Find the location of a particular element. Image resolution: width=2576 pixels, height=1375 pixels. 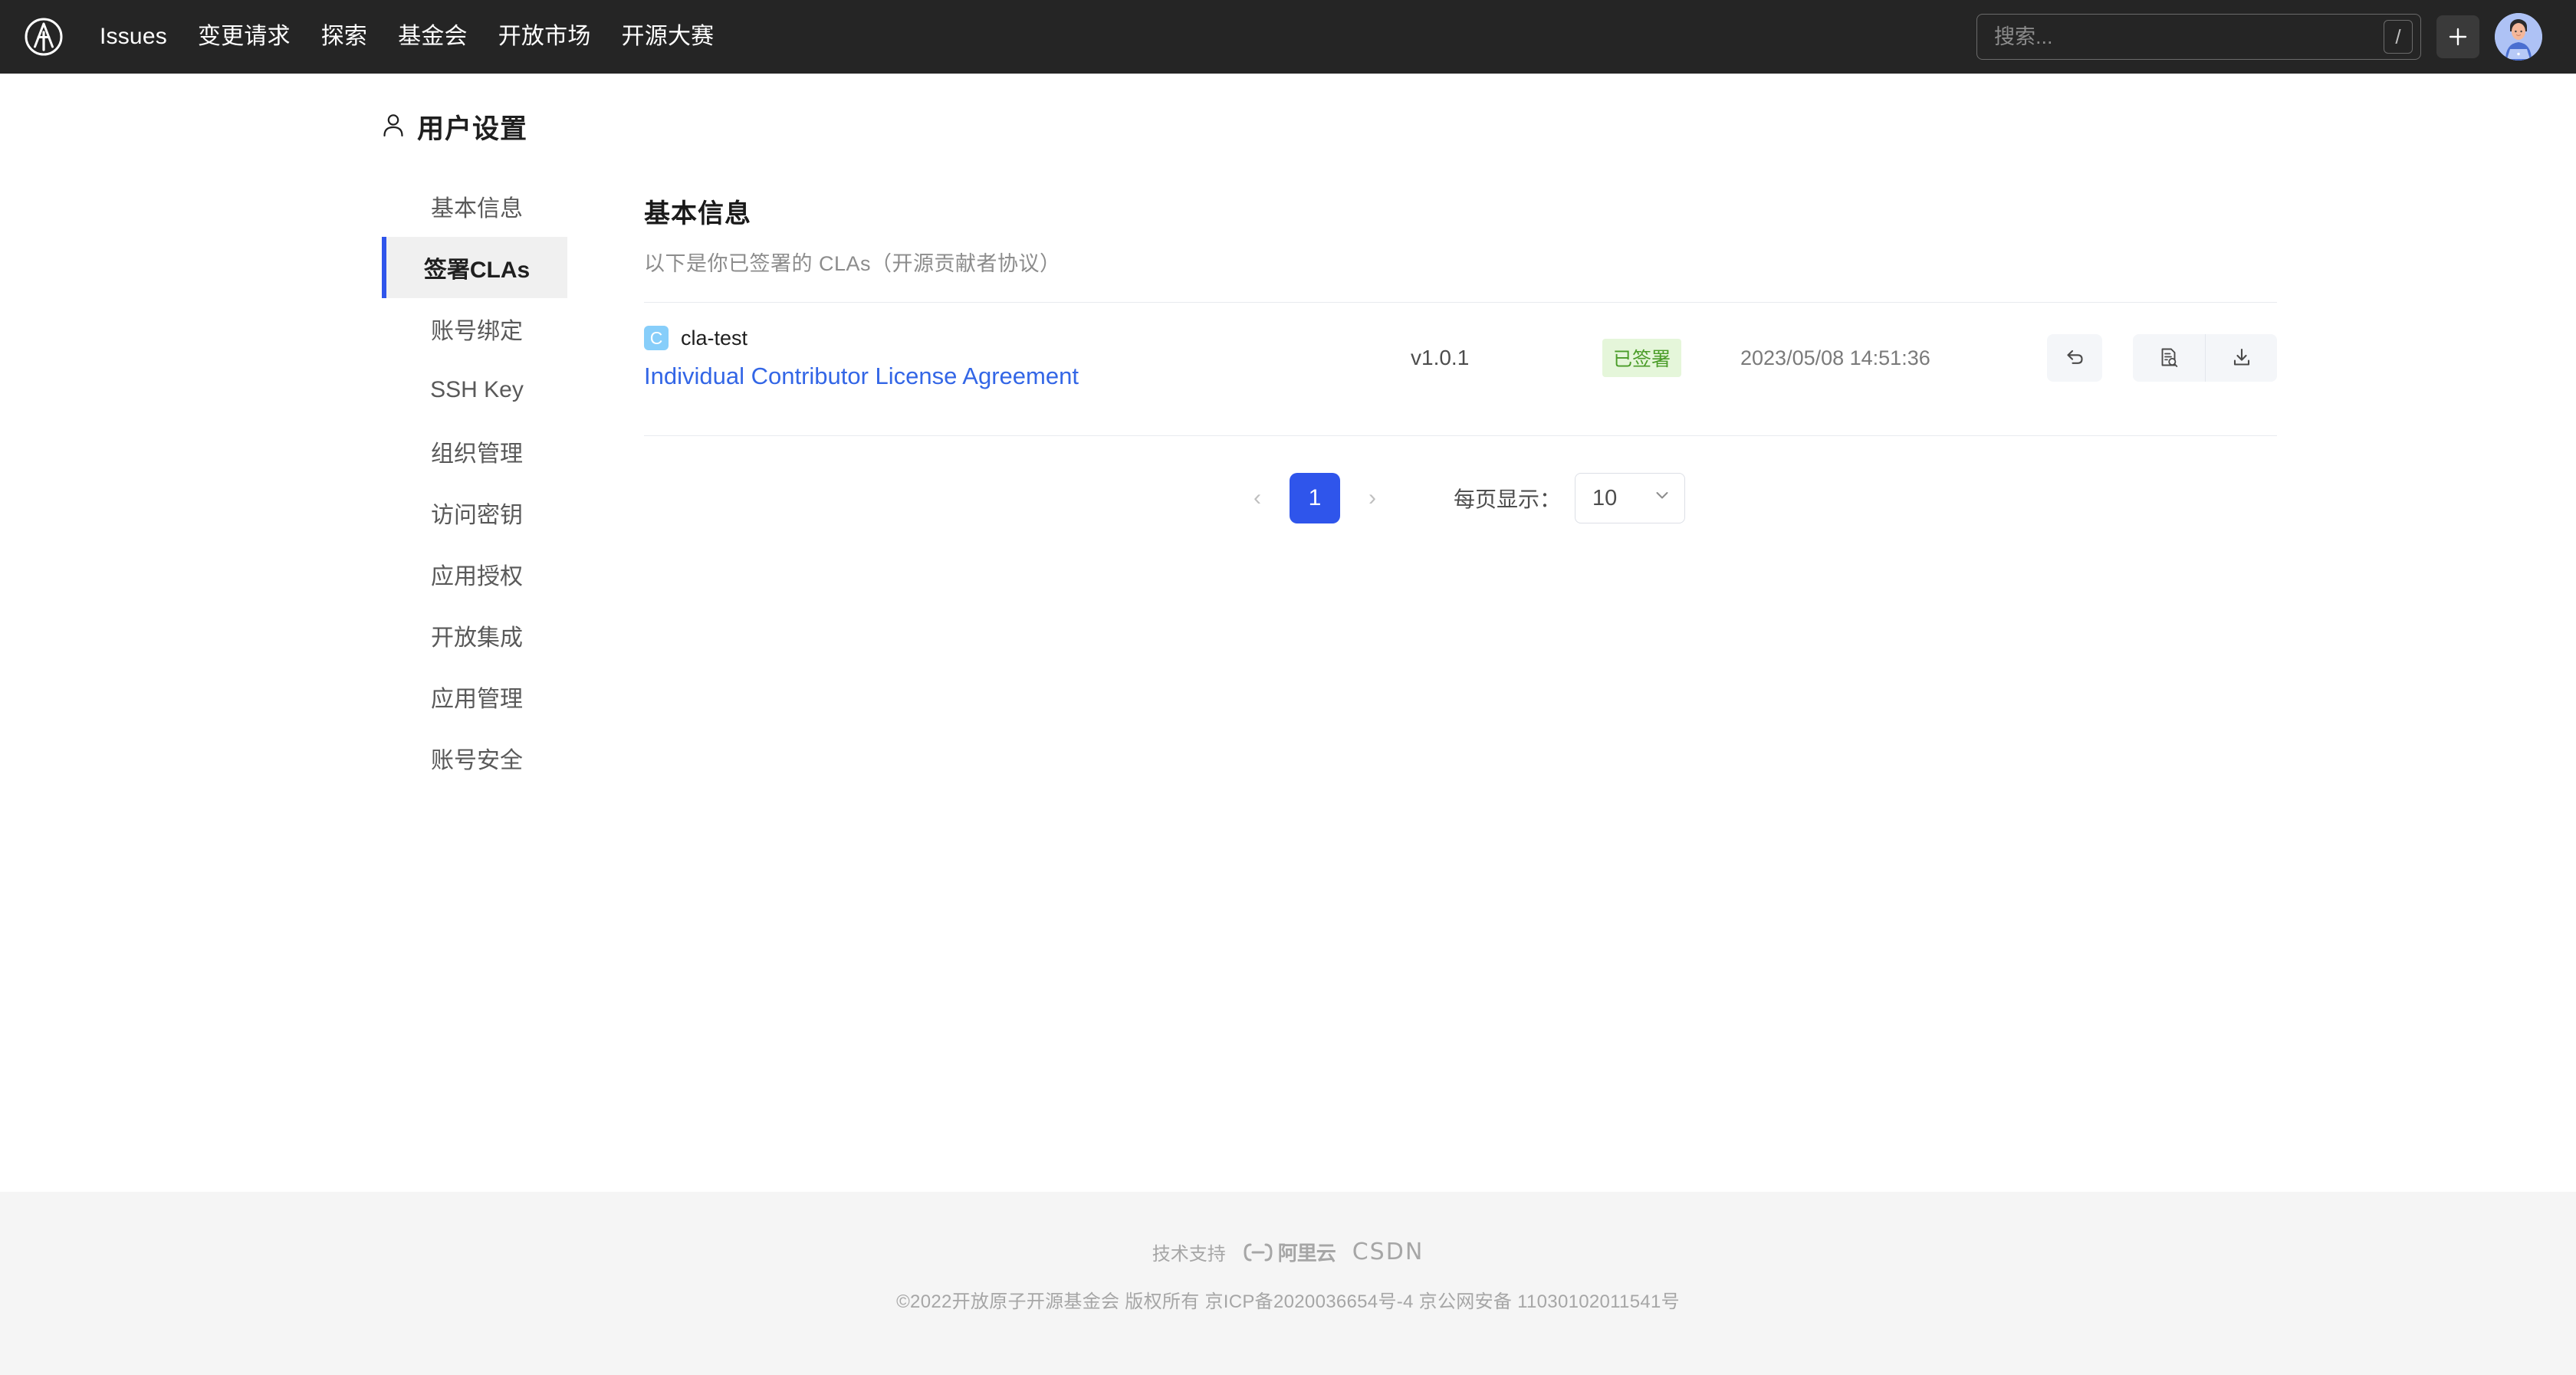

revoke-button is located at coordinates (2075, 358).